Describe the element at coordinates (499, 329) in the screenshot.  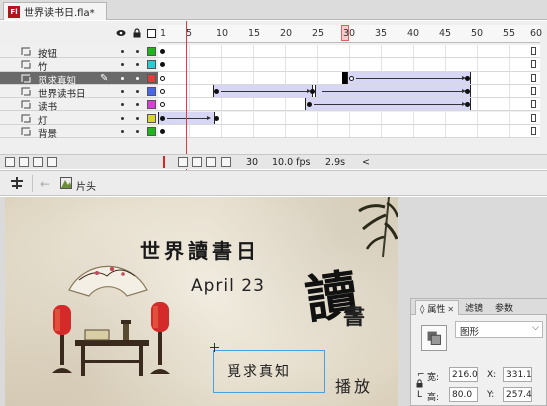
I see `symbol-type-select: 图形 ⌵` at that location.